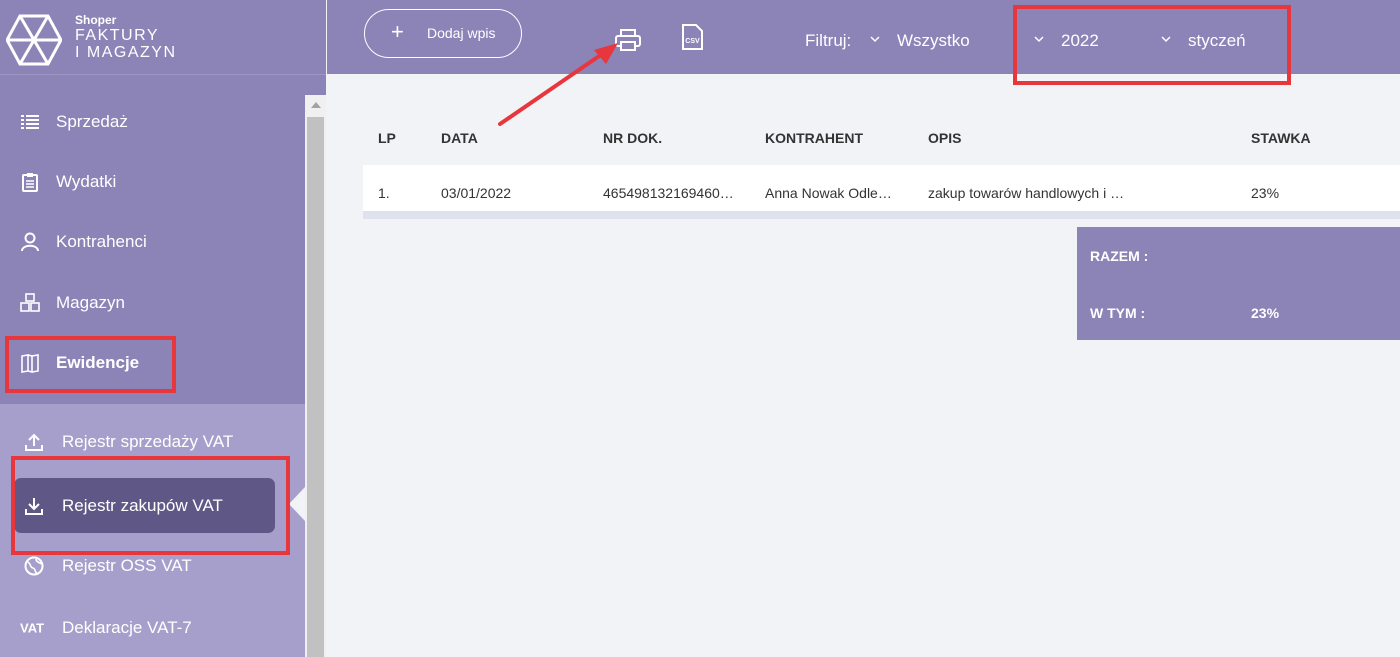 The height and width of the screenshot is (657, 1400). What do you see at coordinates (1265, 193) in the screenshot?
I see `cell-stawka: 23%` at bounding box center [1265, 193].